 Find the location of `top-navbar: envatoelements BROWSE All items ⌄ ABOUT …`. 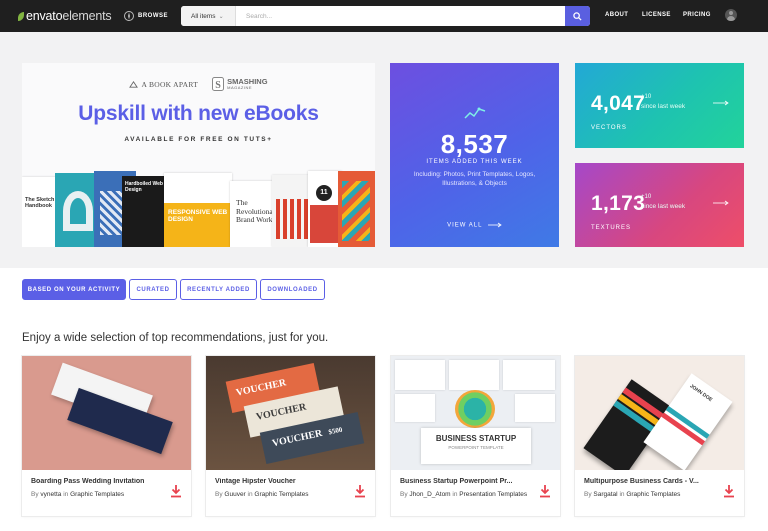

top-navbar: envatoelements BROWSE All items ⌄ ABOUT … is located at coordinates (384, 16).